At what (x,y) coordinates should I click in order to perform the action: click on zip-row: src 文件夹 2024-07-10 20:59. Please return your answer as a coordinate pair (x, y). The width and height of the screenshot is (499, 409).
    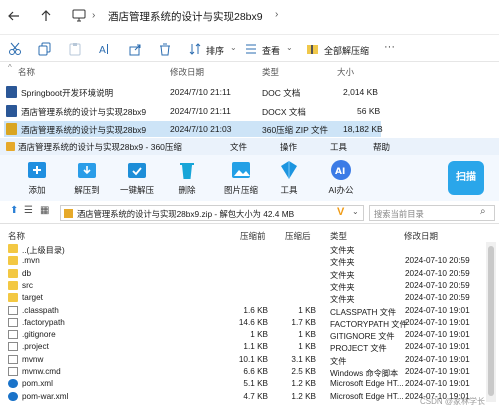
    Looking at the image, I should click on (240, 286).